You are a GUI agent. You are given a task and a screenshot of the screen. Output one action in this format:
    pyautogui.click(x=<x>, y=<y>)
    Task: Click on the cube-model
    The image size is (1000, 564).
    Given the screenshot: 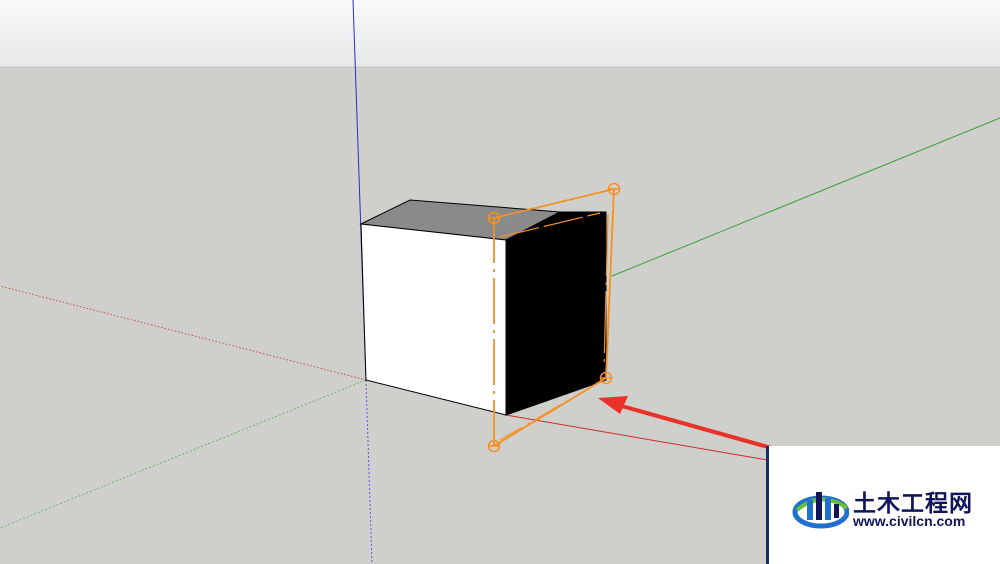 What is the action you would take?
    pyautogui.click(x=483, y=307)
    